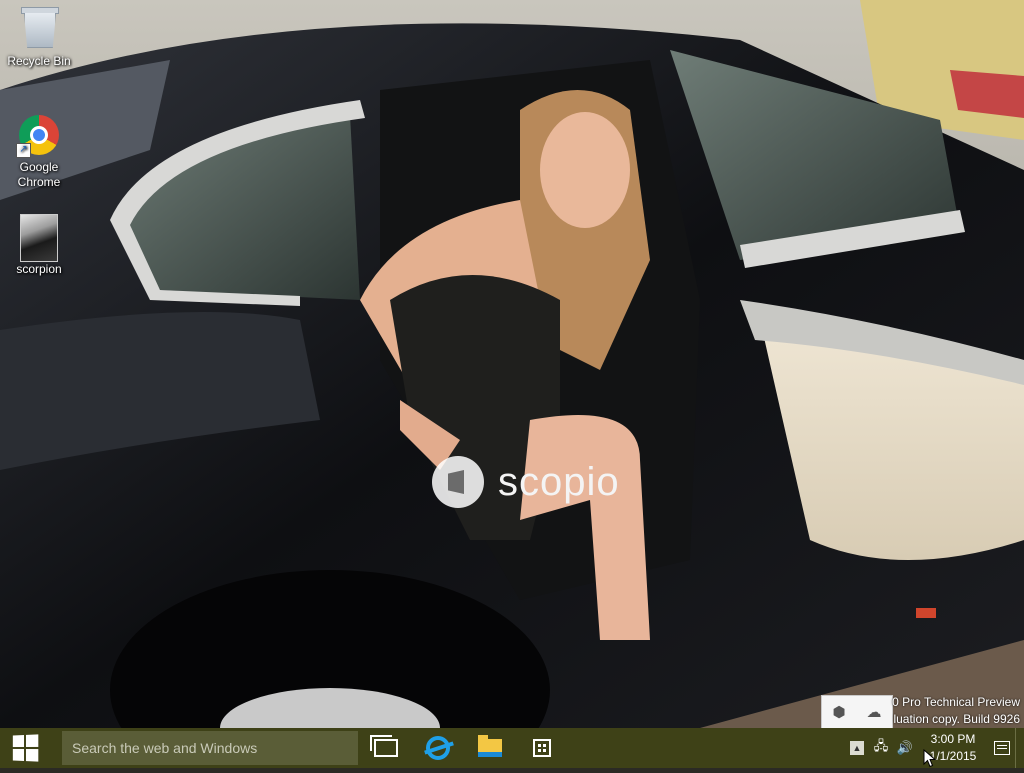 This screenshot has height=773, width=1024. Describe the element at coordinates (39, 61) in the screenshot. I see `desktop-icon-label: Recycle Bin` at that location.